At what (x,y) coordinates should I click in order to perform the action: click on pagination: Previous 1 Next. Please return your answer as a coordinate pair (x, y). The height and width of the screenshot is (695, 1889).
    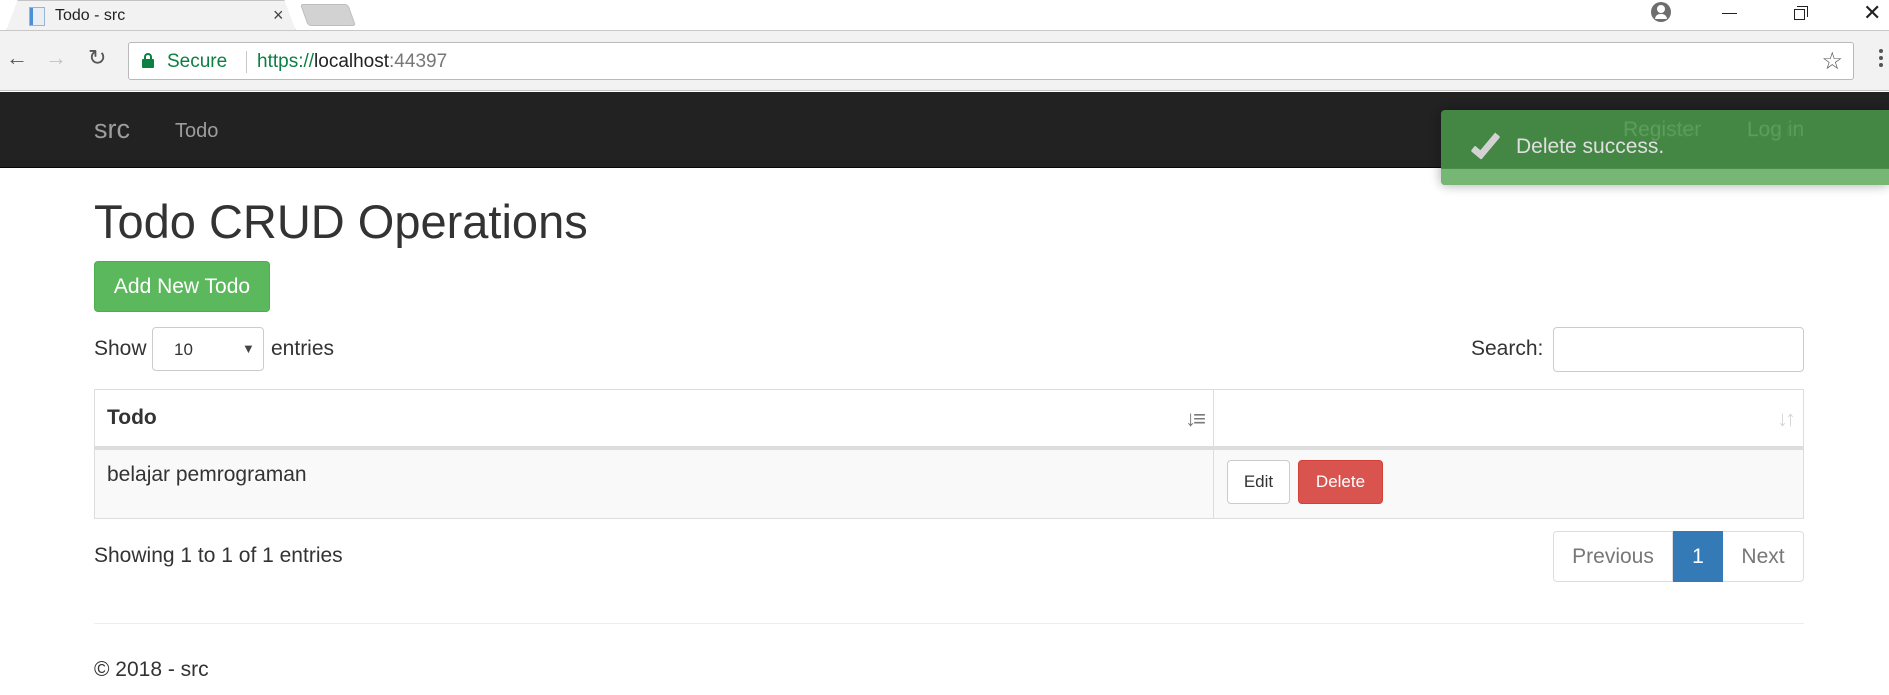
    Looking at the image, I should click on (1678, 556).